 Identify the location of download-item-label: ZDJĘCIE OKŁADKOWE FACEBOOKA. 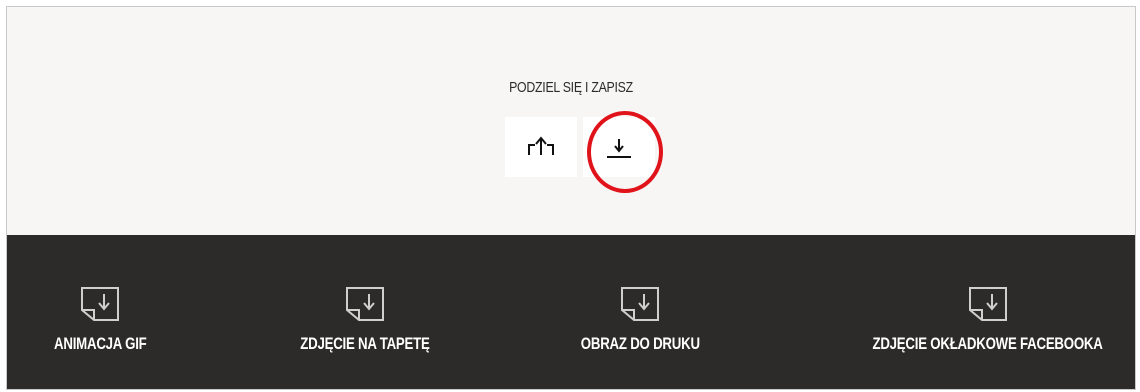
(988, 343).